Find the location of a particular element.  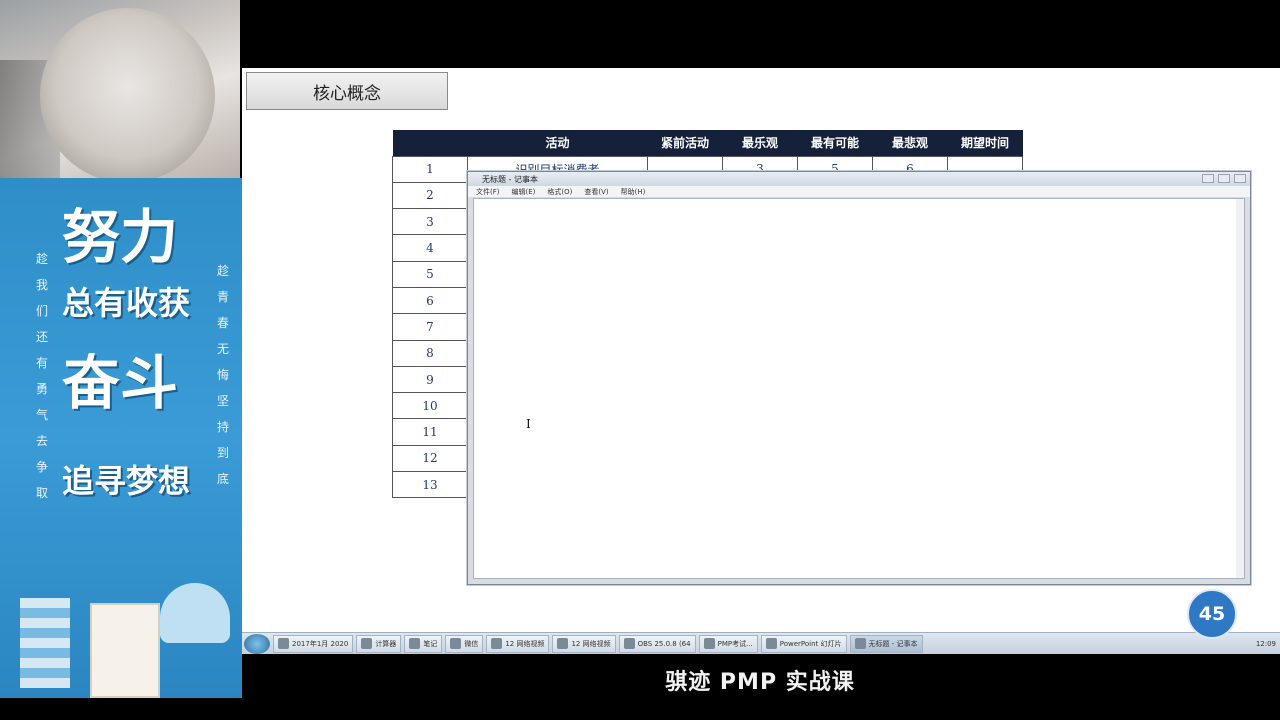

row-num: 8 is located at coordinates (430, 353).